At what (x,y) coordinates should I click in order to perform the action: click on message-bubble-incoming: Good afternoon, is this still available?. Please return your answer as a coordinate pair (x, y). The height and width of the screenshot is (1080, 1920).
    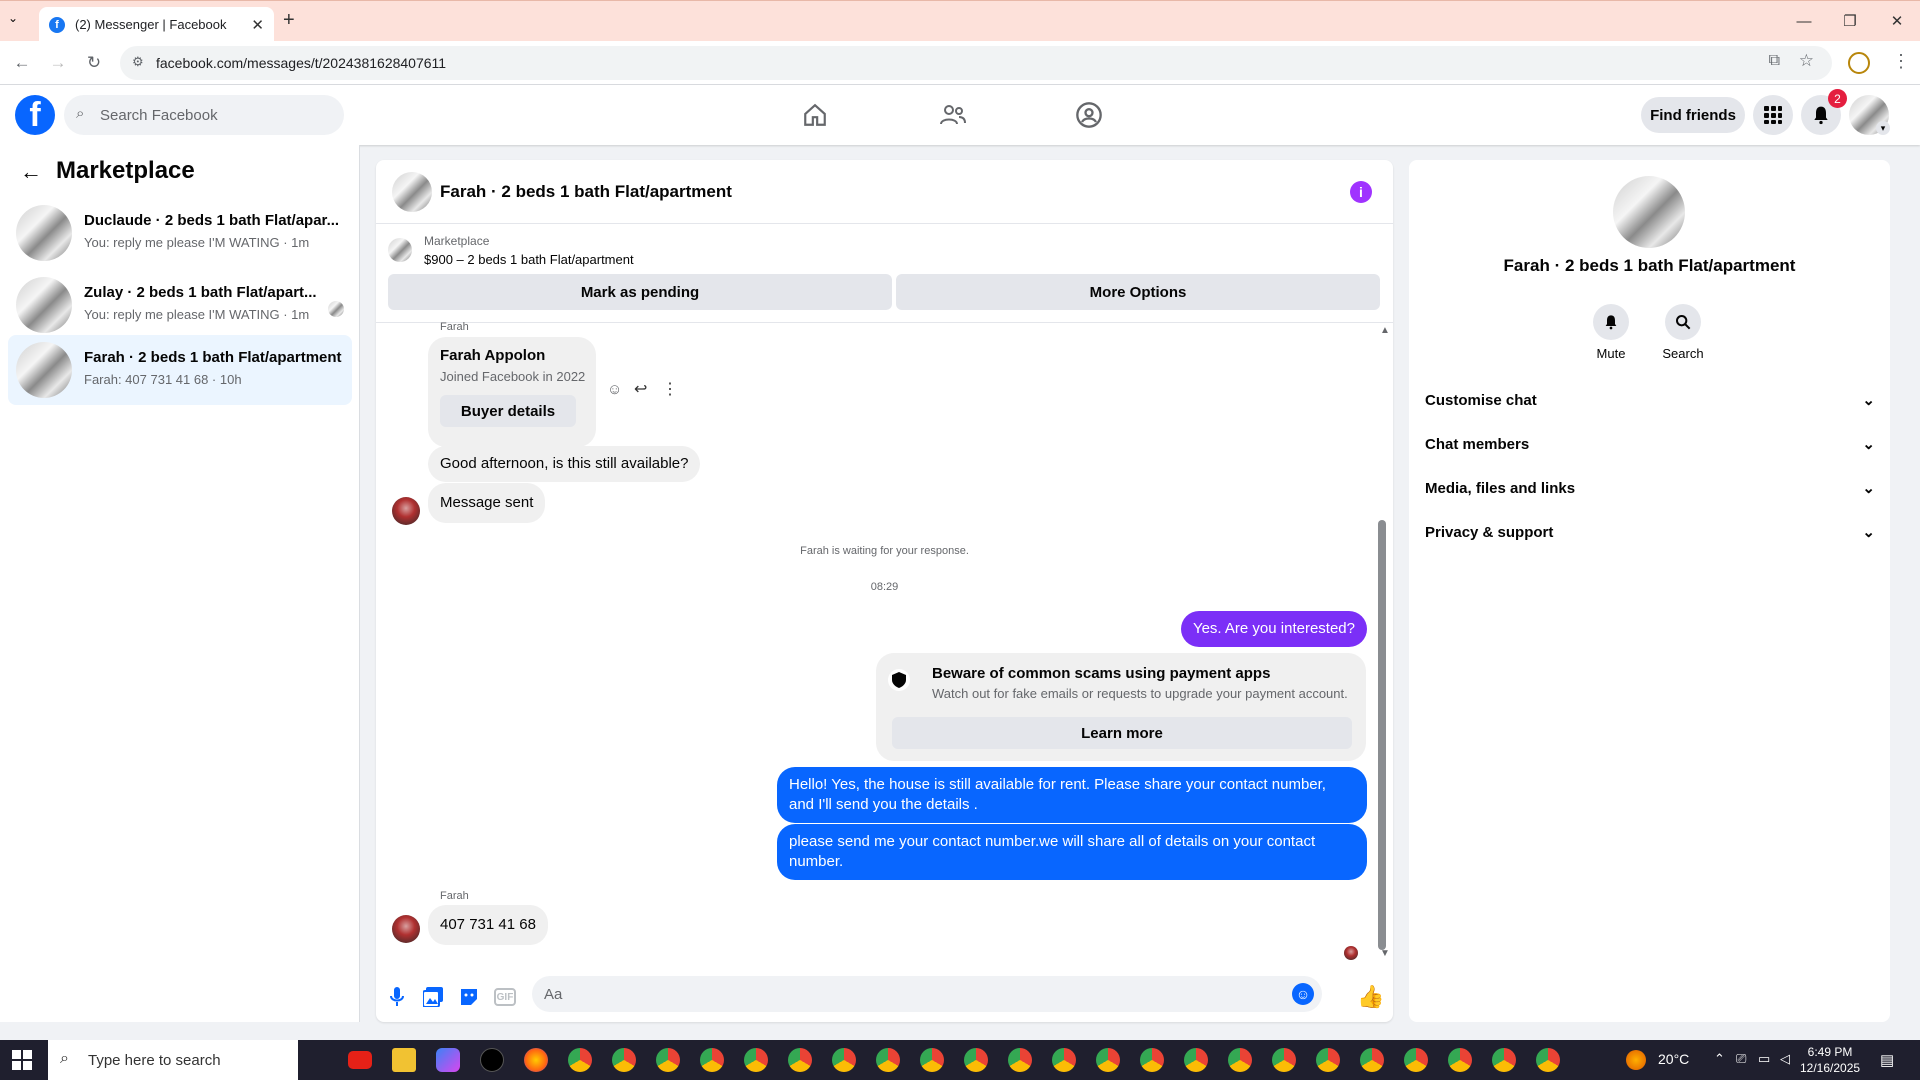
    Looking at the image, I should click on (564, 464).